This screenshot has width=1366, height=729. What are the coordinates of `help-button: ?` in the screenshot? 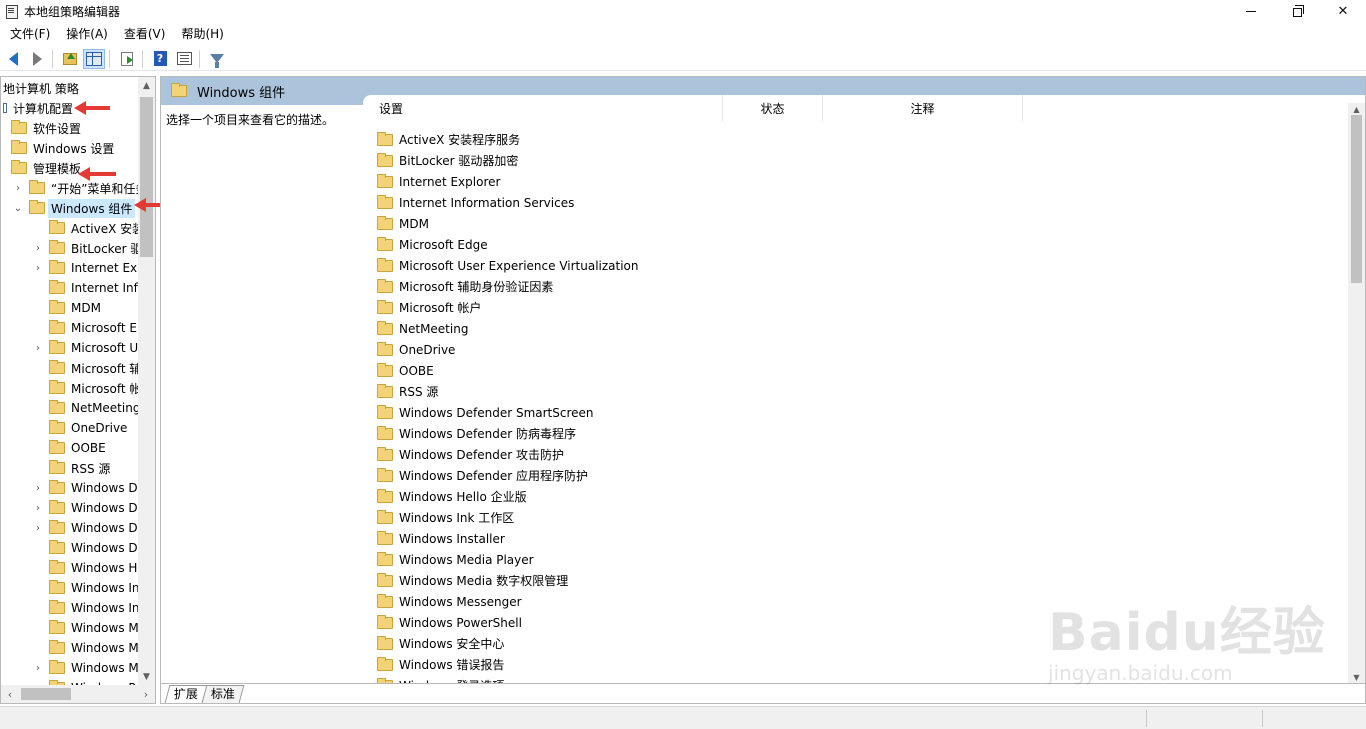 It's located at (160, 59).